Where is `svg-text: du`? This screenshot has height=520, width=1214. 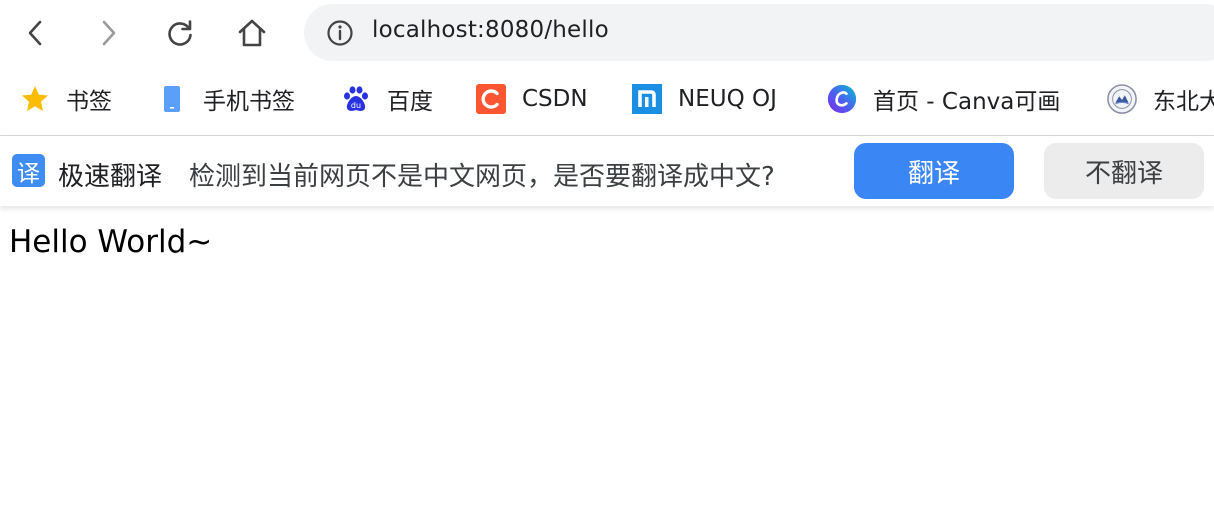 svg-text: du is located at coordinates (356, 105).